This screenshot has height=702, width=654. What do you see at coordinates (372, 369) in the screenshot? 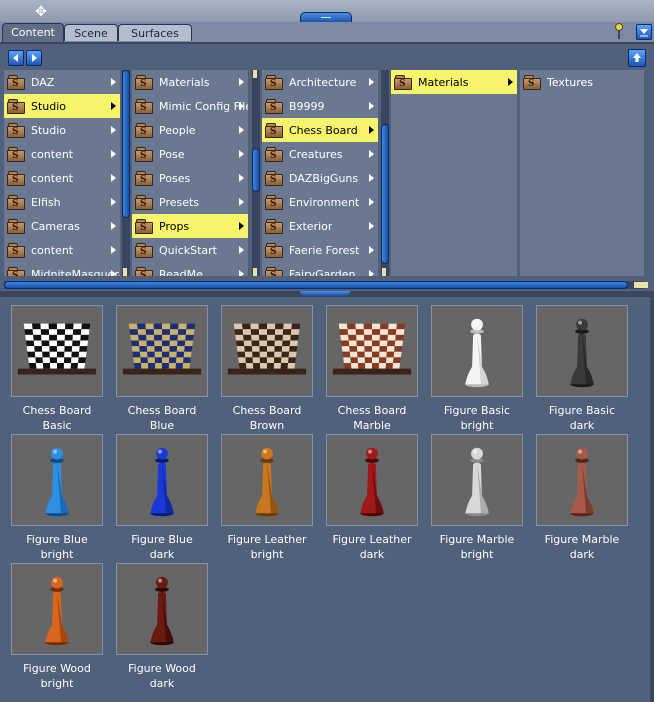
I see `content-item: Chess Board Marble` at bounding box center [372, 369].